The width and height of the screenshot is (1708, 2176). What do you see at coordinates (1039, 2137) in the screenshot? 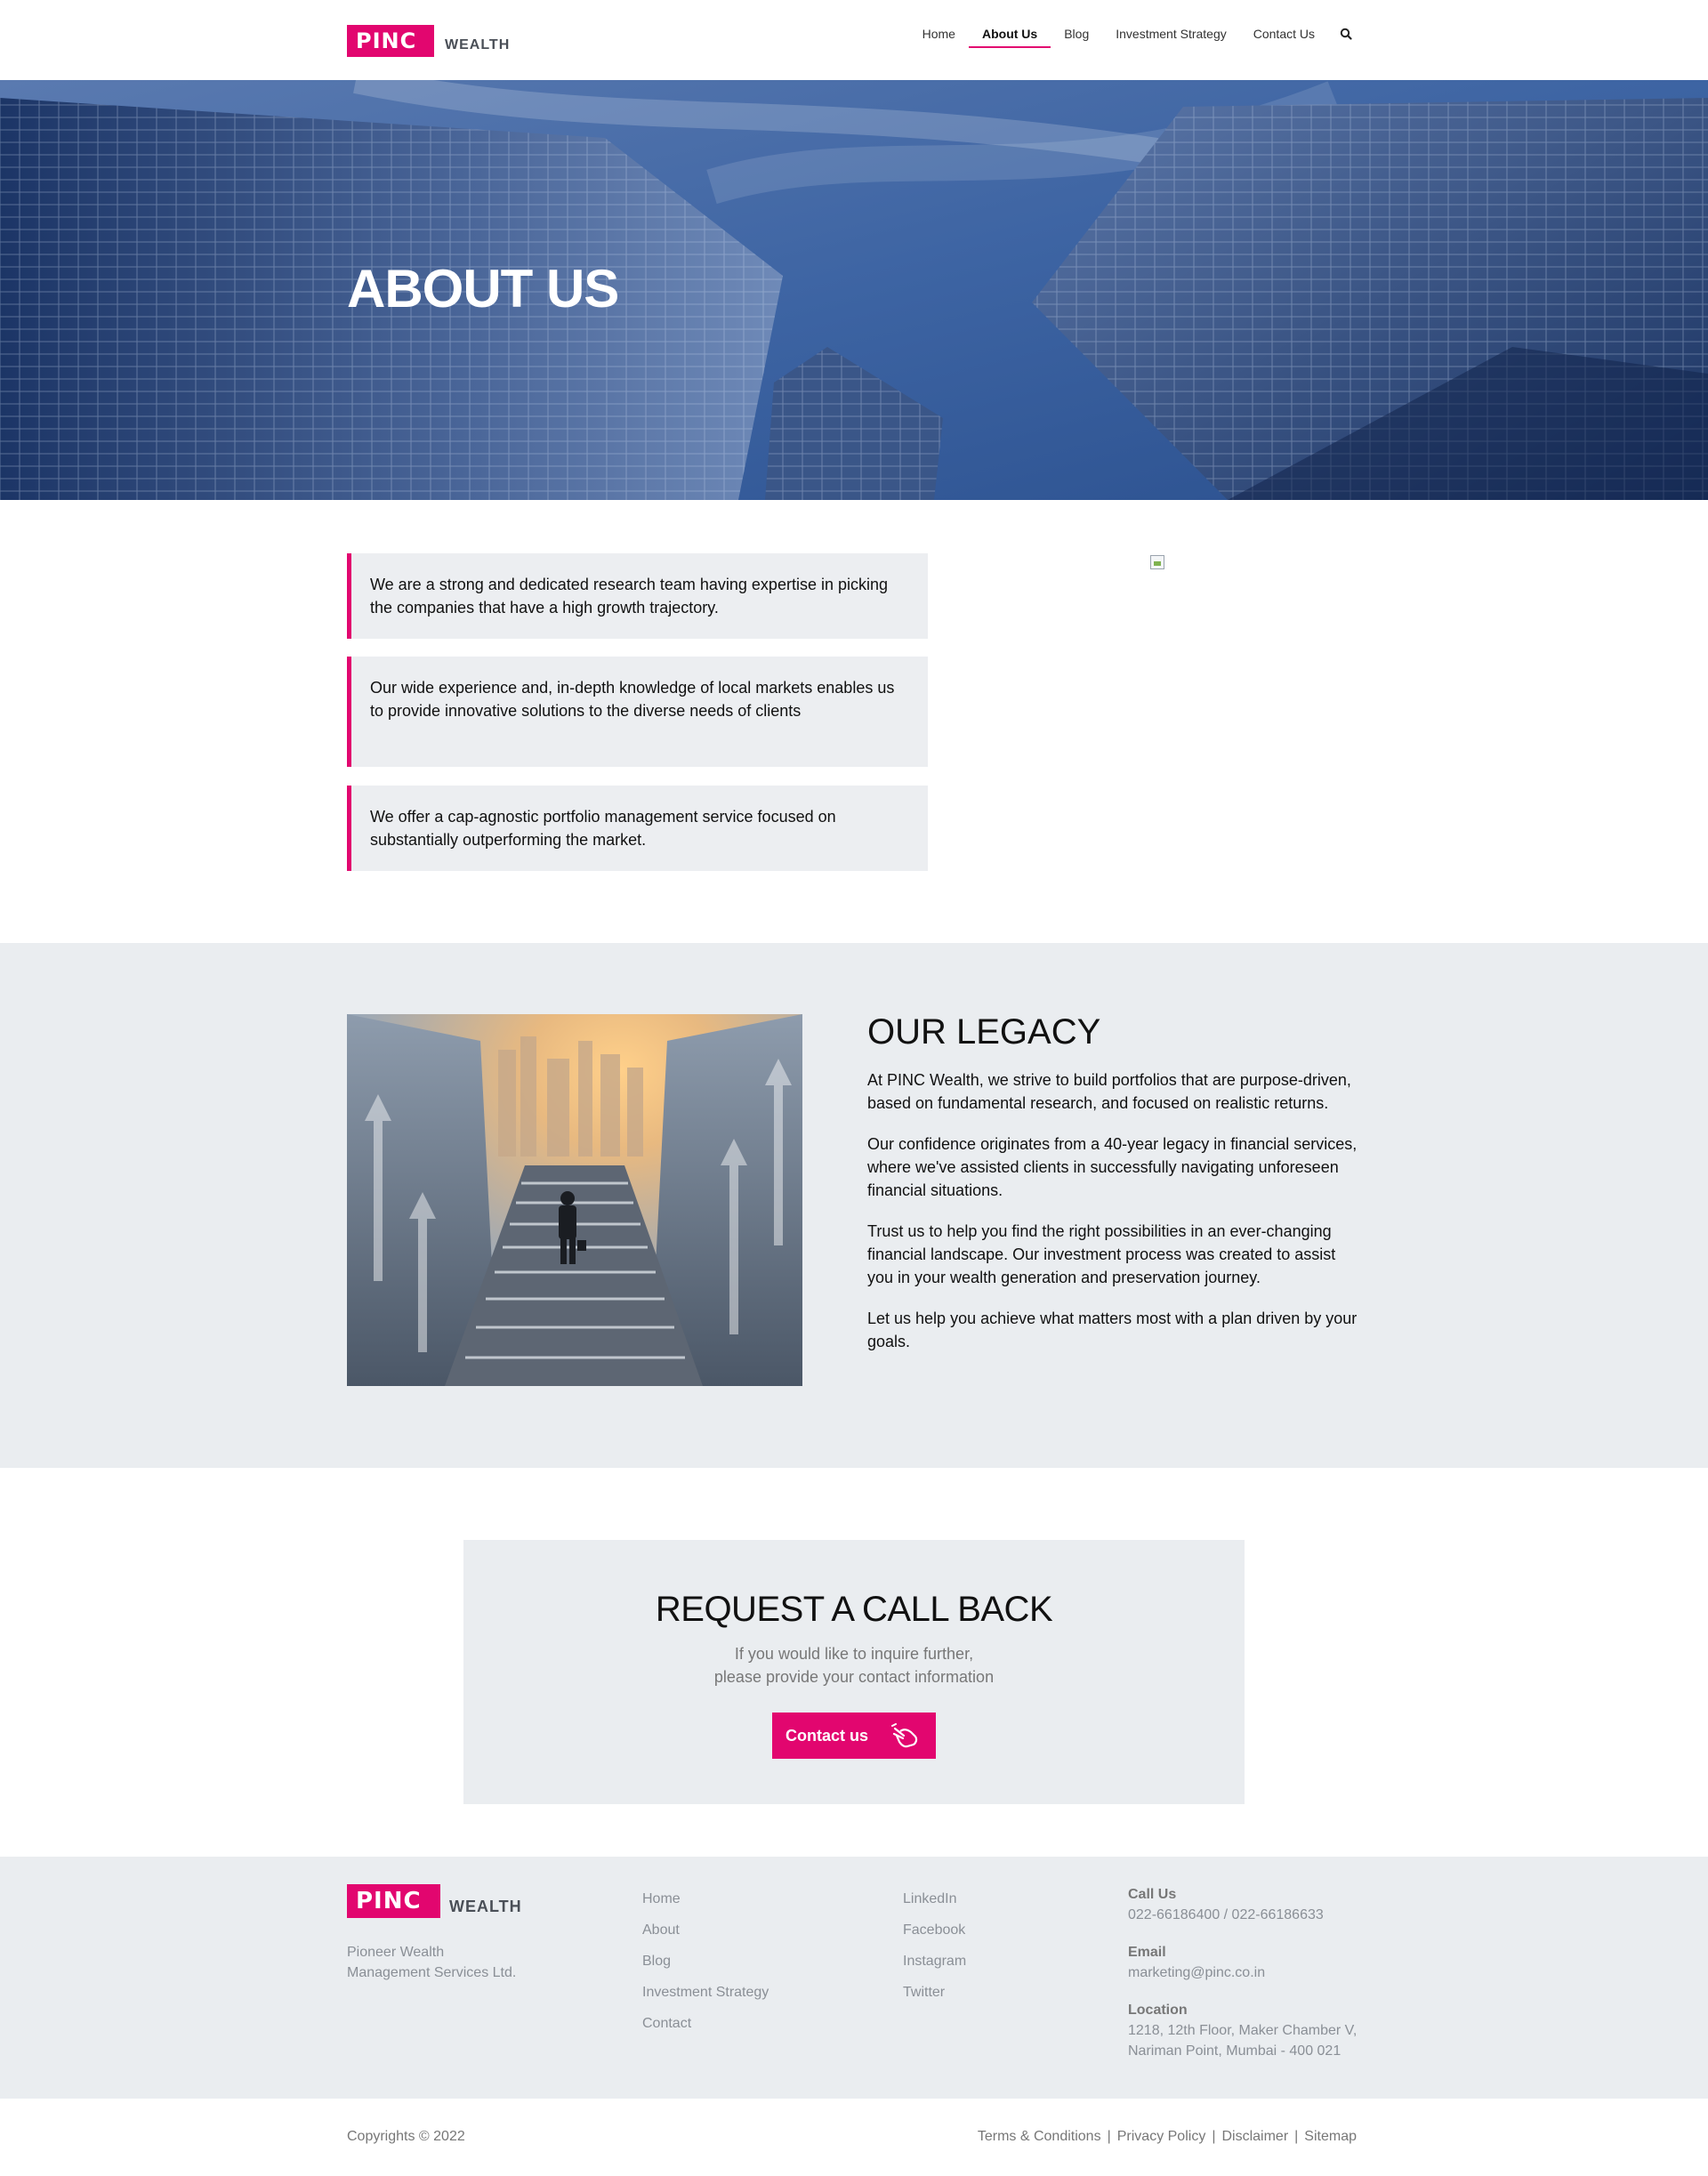
I see `terms-link: Terms & Conditions` at bounding box center [1039, 2137].